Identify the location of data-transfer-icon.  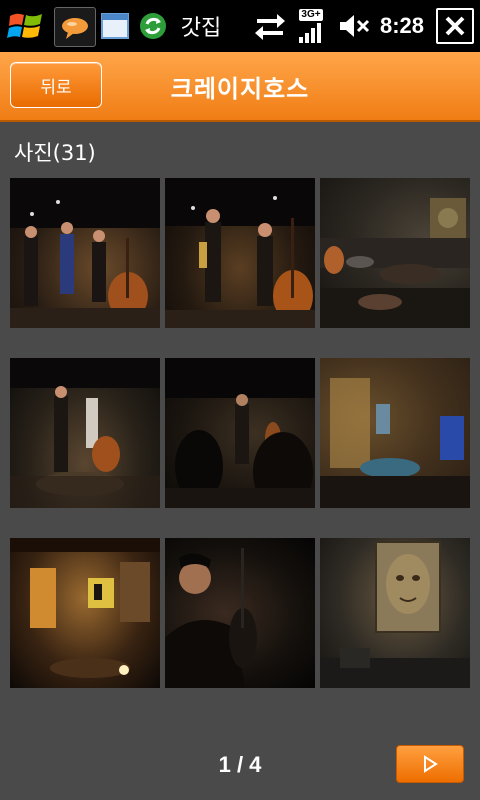
(270, 26).